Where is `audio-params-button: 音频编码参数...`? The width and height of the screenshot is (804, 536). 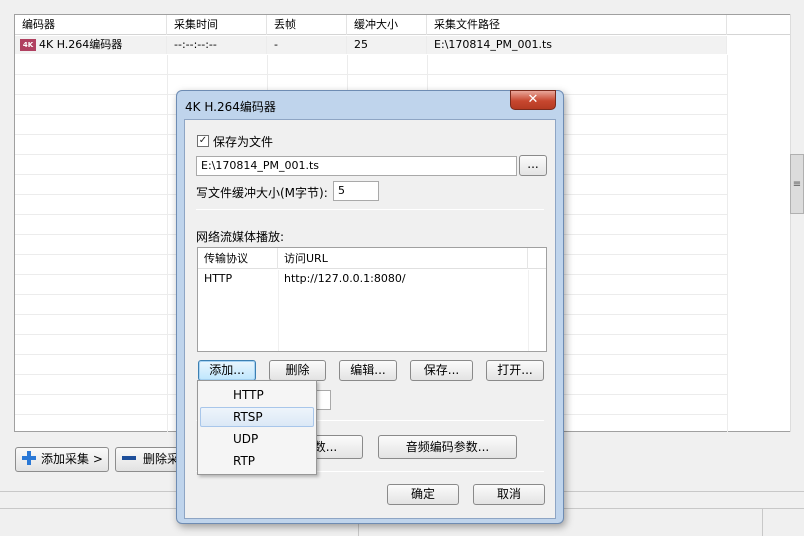
audio-params-button: 音频编码参数... is located at coordinates (447, 447).